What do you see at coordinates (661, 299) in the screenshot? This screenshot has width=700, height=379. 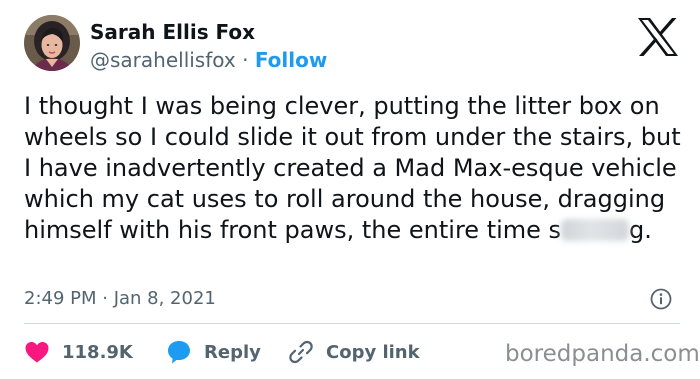 I see `info-icon` at bounding box center [661, 299].